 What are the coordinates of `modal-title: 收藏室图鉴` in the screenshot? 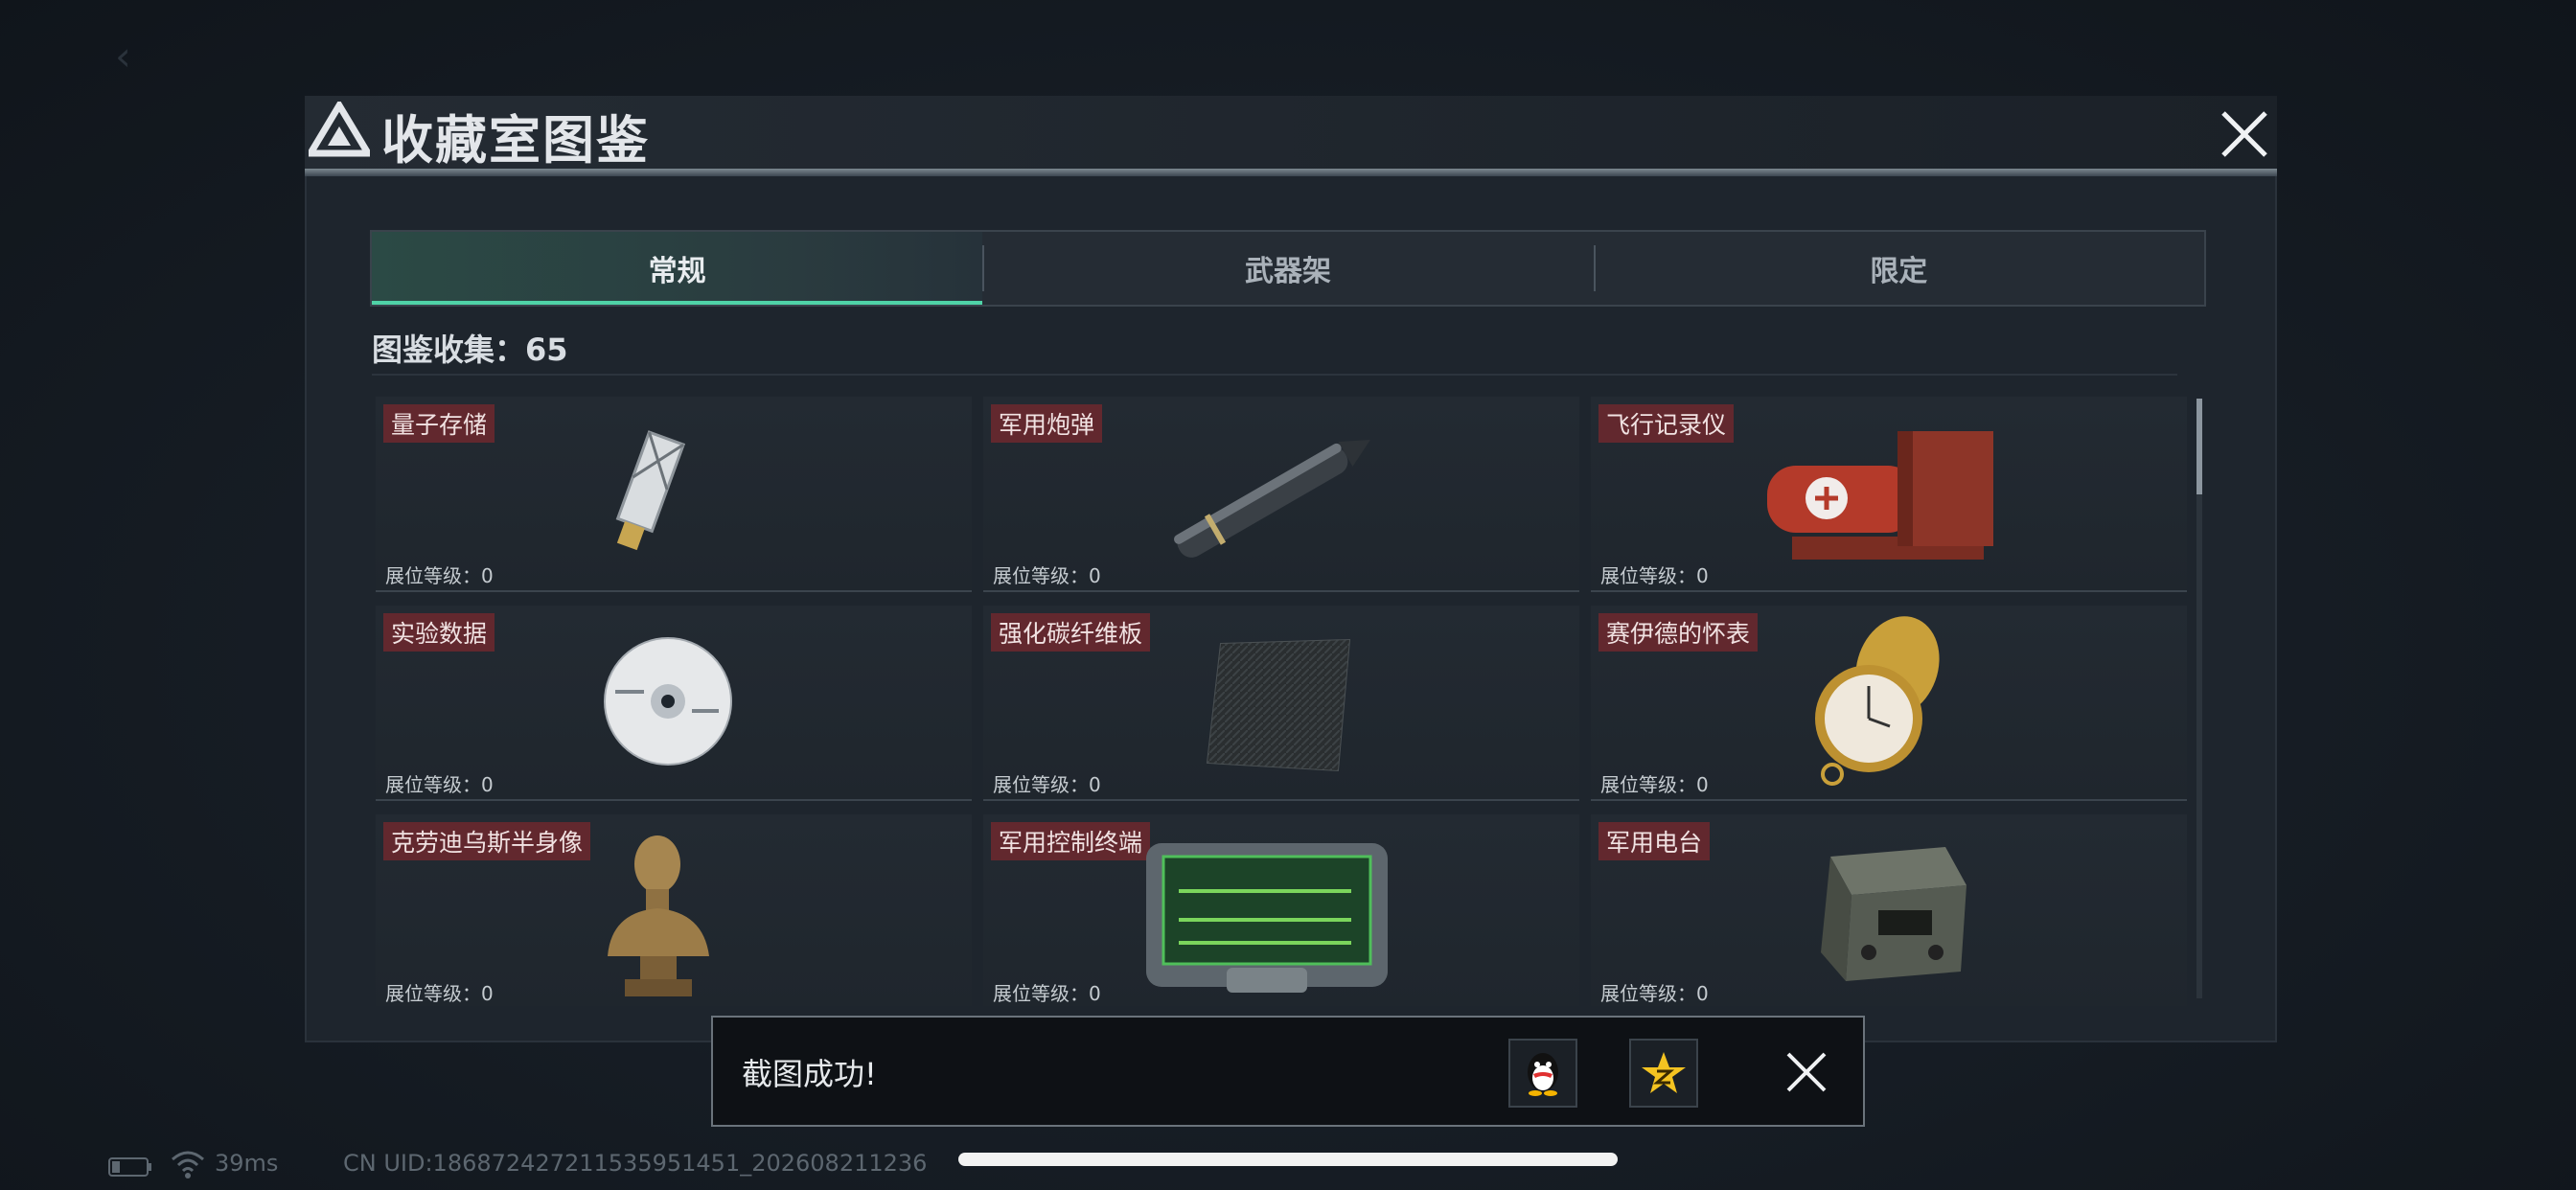 It's located at (515, 140).